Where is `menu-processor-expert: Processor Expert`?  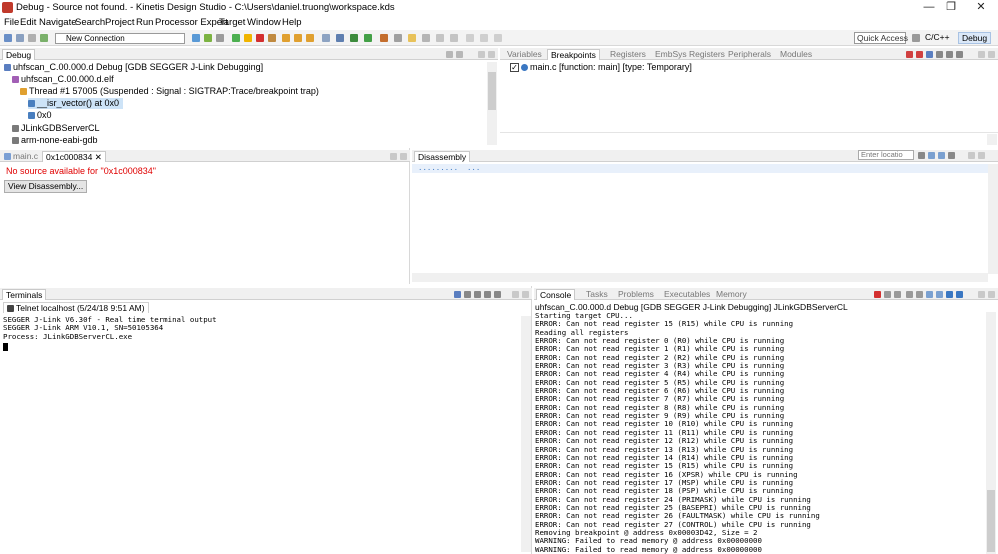
menu-processor-expert: Processor Expert is located at coordinates (191, 22).